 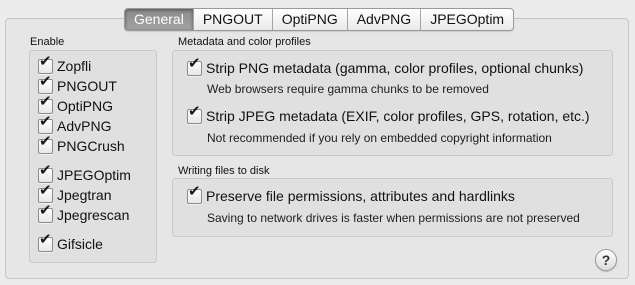 I want to click on writing-group-box, so click(x=392, y=207).